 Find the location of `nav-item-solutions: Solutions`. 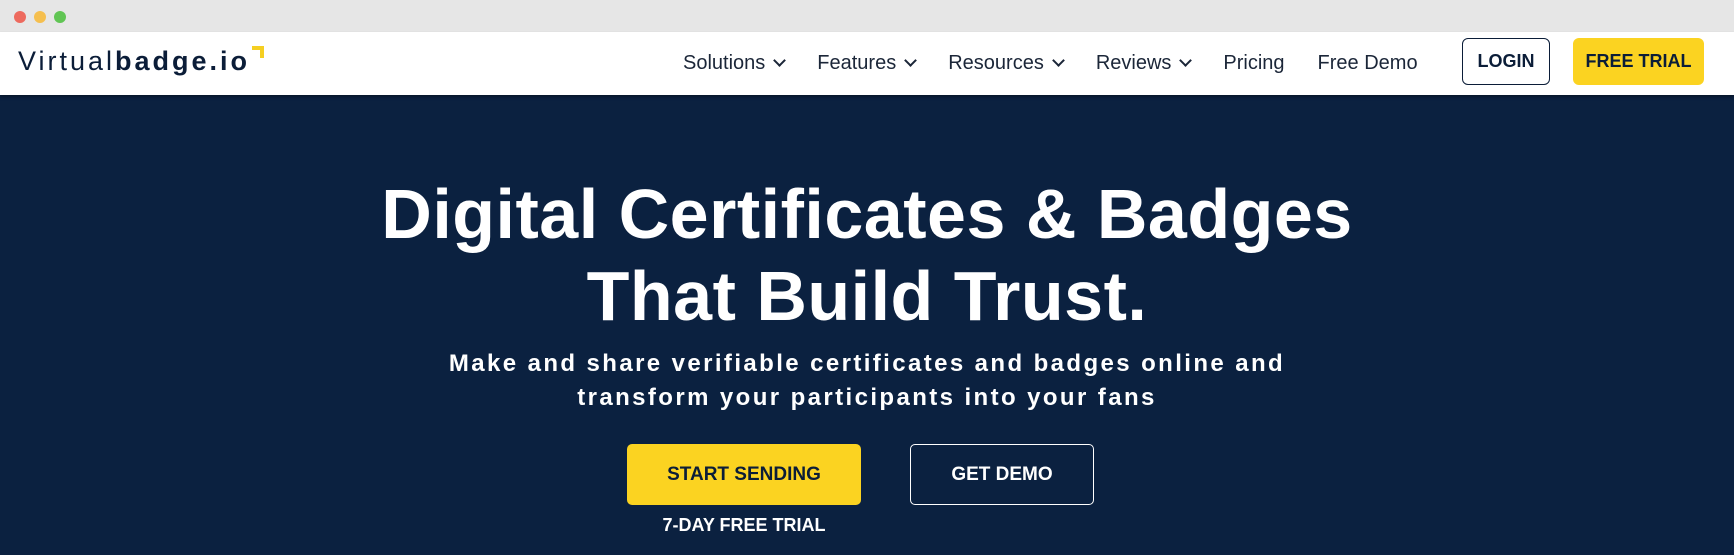

nav-item-solutions: Solutions is located at coordinates (735, 63).